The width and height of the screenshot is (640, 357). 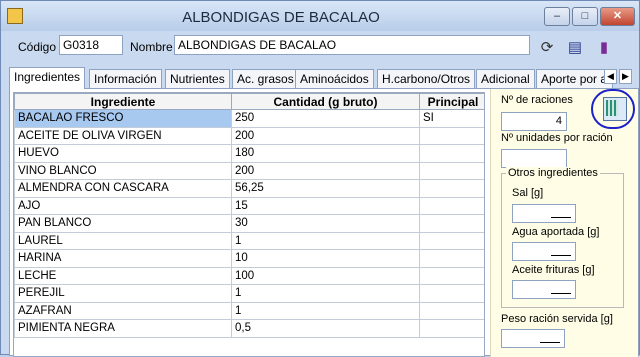 I want to click on table-row: HUEVO 180, so click(x=249, y=153).